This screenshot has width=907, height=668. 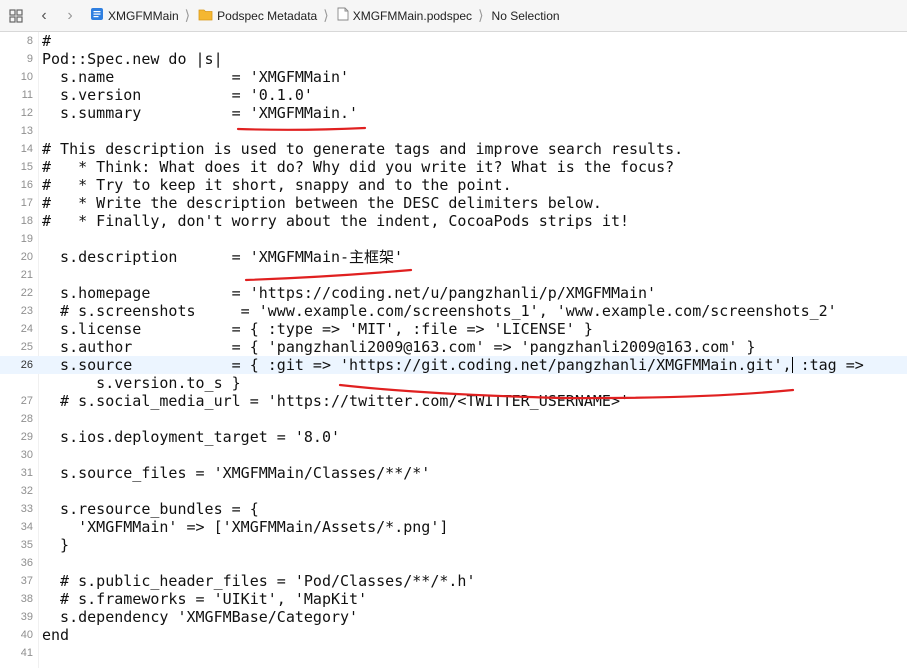 What do you see at coordinates (453, 95) in the screenshot?
I see `code-line: 11 s.version = '0.1.0'` at bounding box center [453, 95].